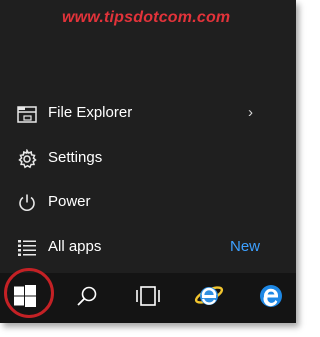 This screenshot has height=337, width=320. I want to click on menu-item-label: Settings, so click(75, 157).